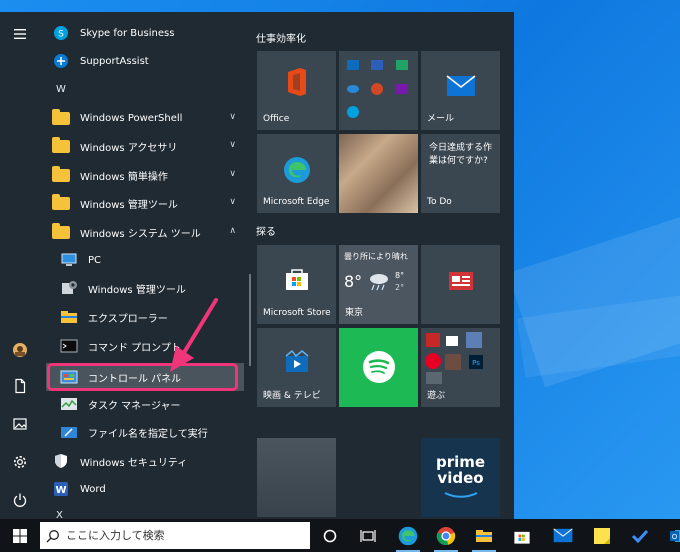 This screenshot has width=680, height=552. I want to click on app-task-manager: タスク マネージャー, so click(145, 404).